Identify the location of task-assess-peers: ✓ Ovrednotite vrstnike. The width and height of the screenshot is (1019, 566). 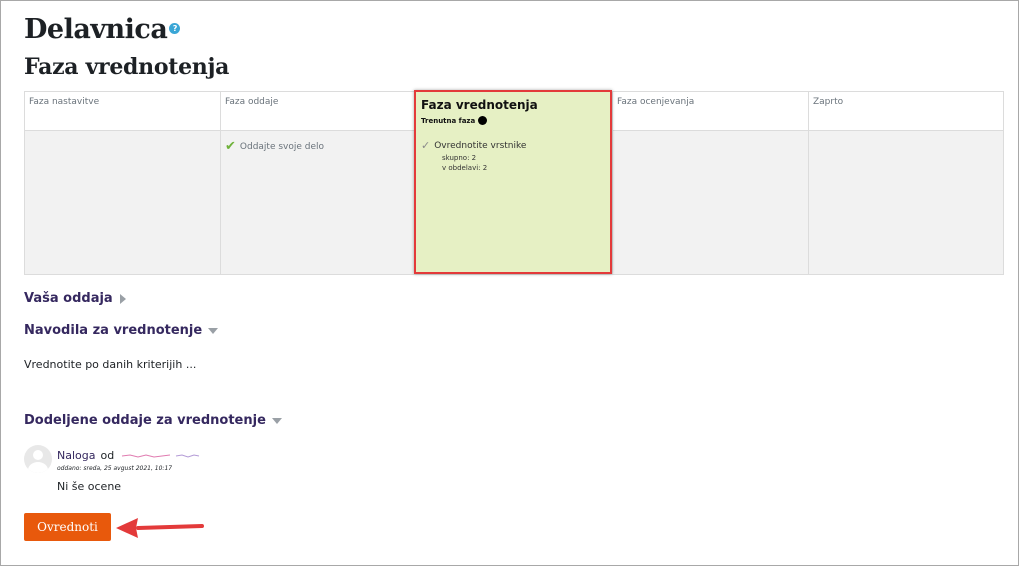
(513, 145).